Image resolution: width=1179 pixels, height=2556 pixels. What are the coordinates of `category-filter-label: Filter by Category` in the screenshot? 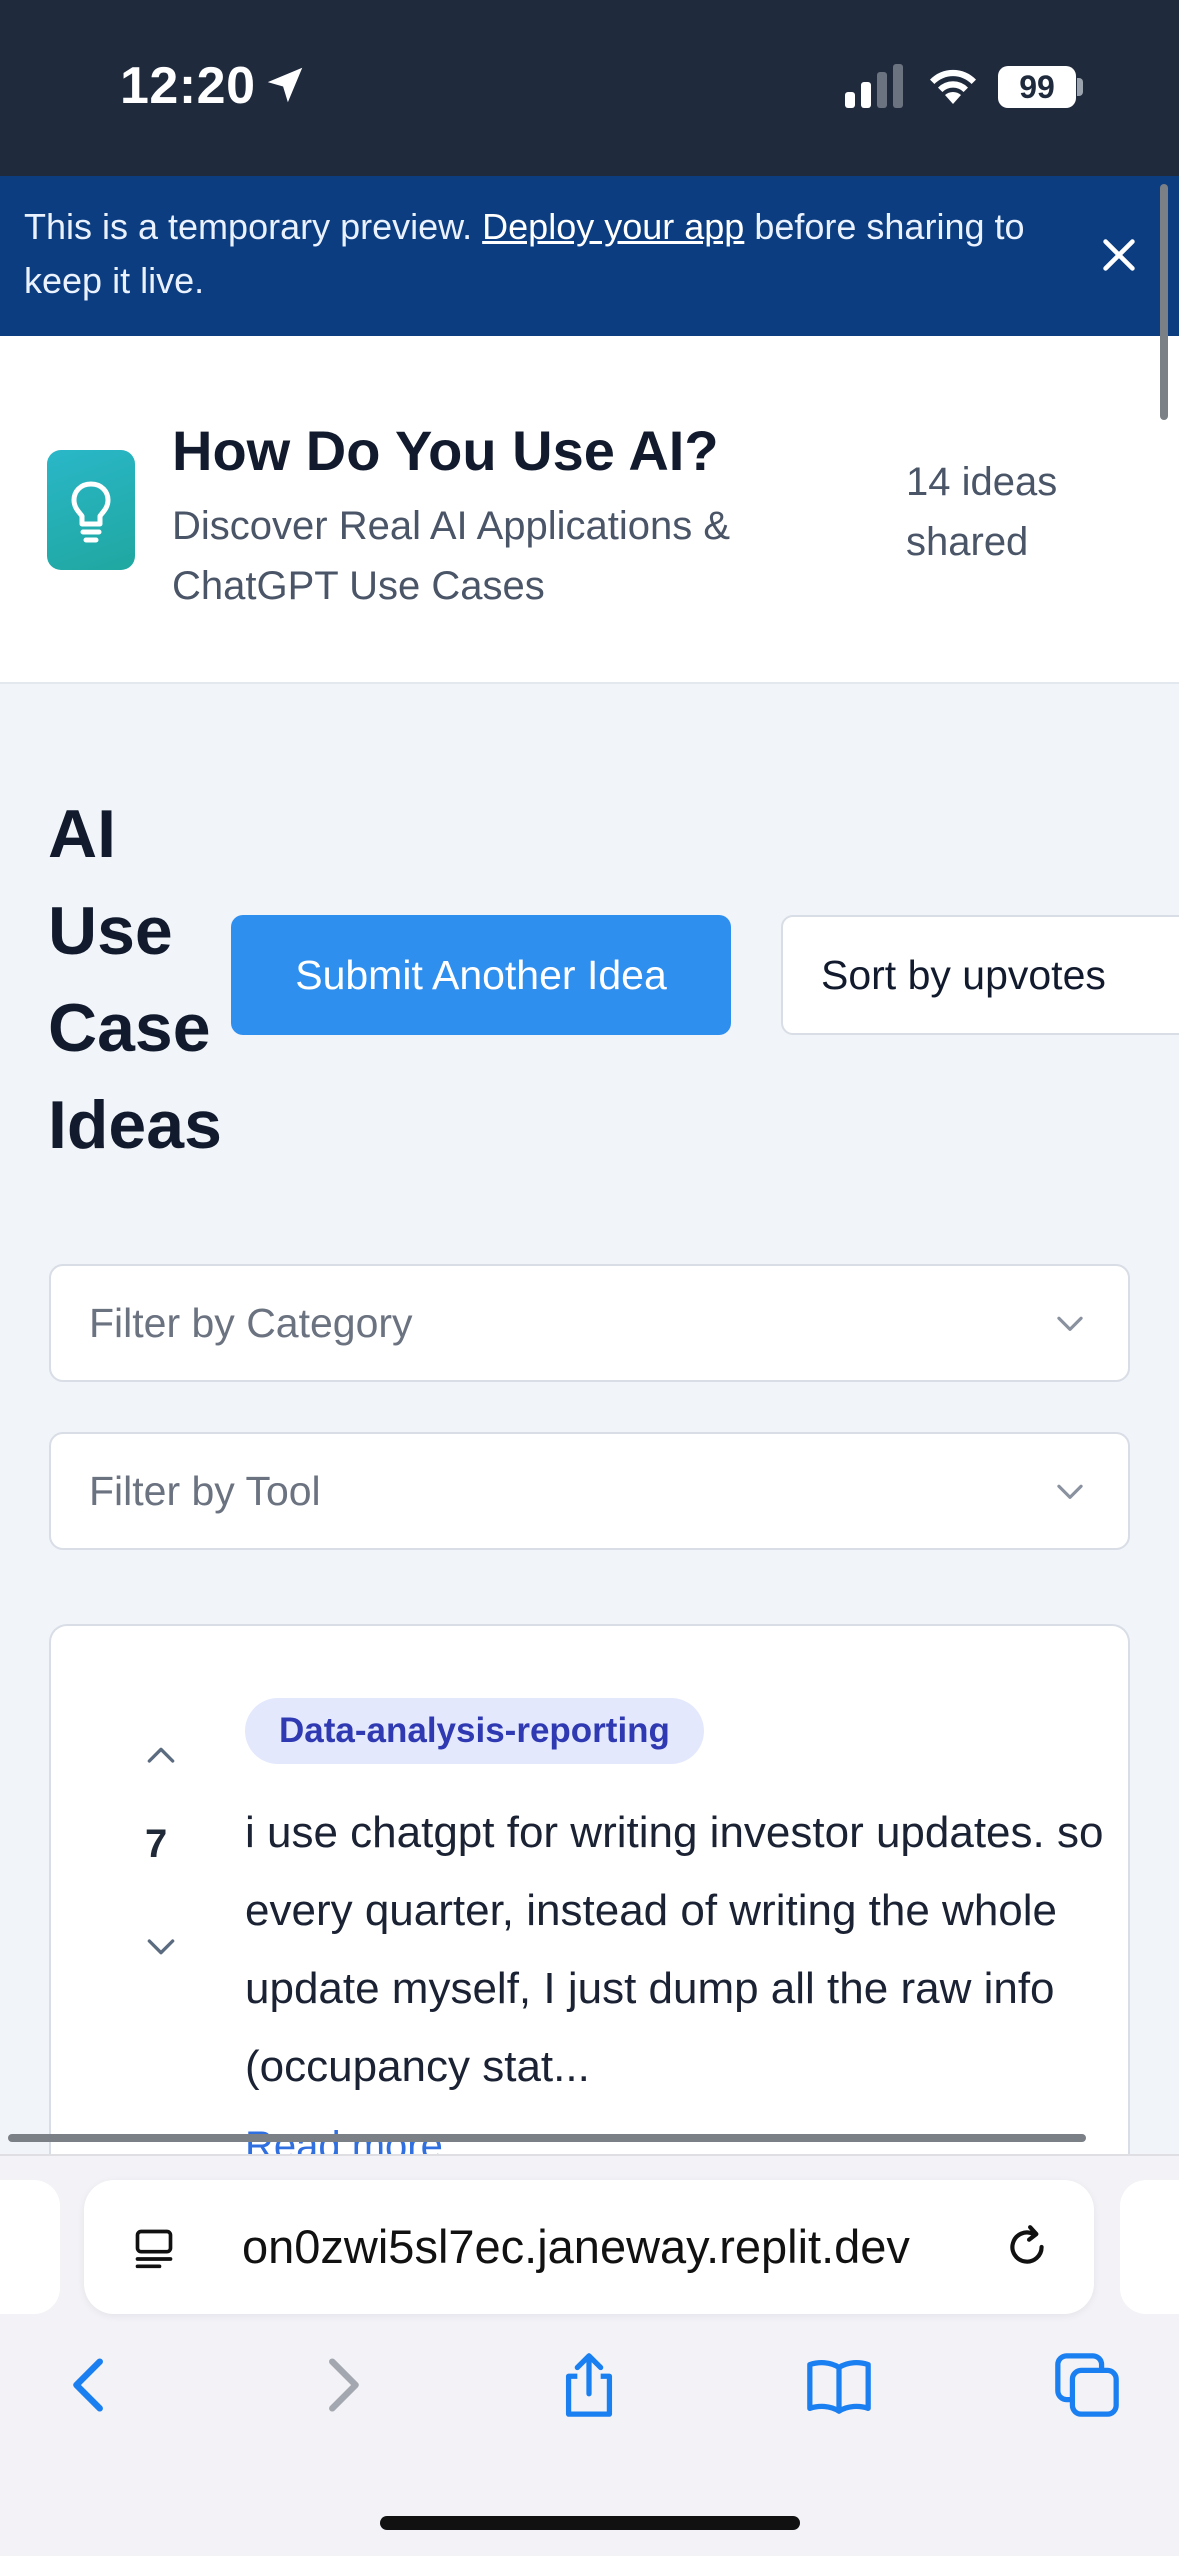 It's located at (251, 1323).